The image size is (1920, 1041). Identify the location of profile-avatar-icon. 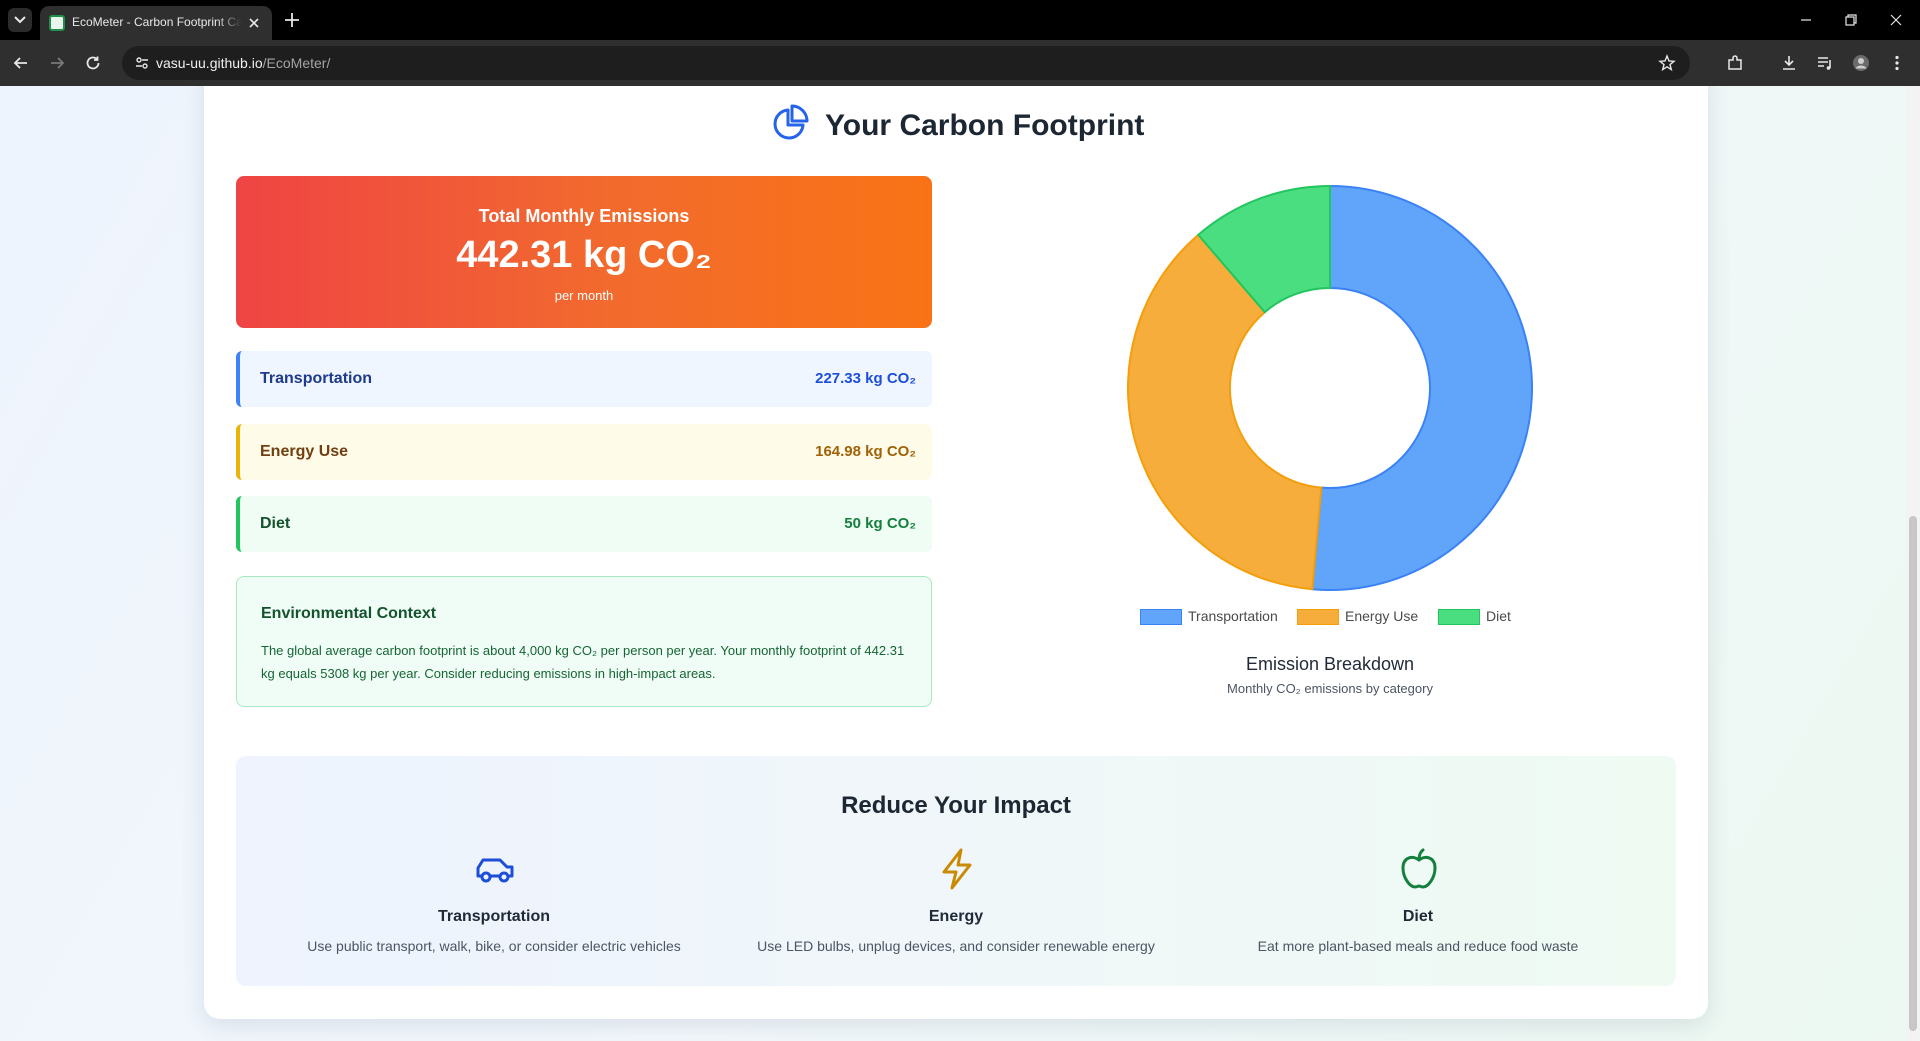
(1861, 63).